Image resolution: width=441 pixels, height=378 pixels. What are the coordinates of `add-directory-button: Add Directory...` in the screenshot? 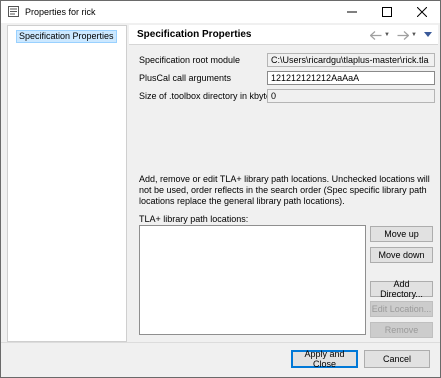 It's located at (401, 289).